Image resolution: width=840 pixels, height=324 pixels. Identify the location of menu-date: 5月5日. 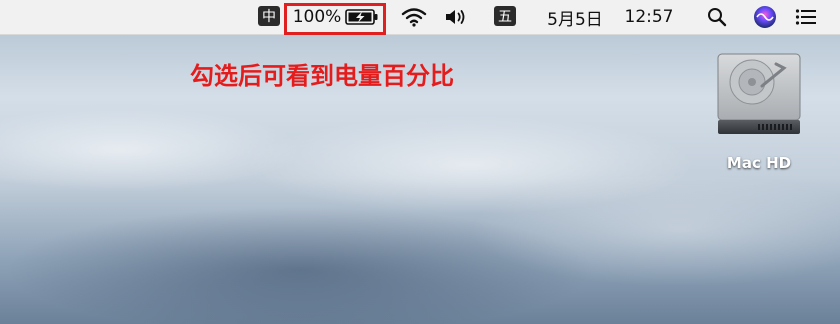
(575, 17).